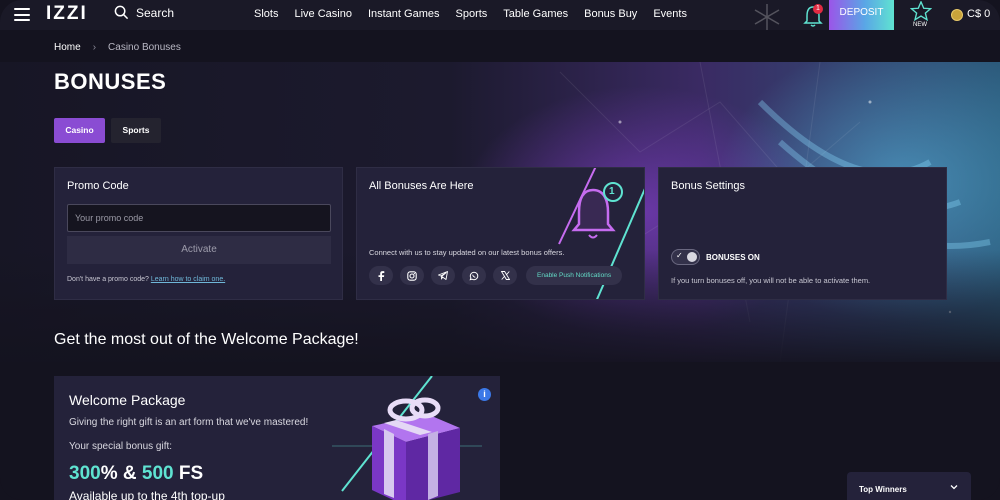 This screenshot has height=500, width=1000. Describe the element at coordinates (85, 473) in the screenshot. I see `bonus-percent: 300` at that location.